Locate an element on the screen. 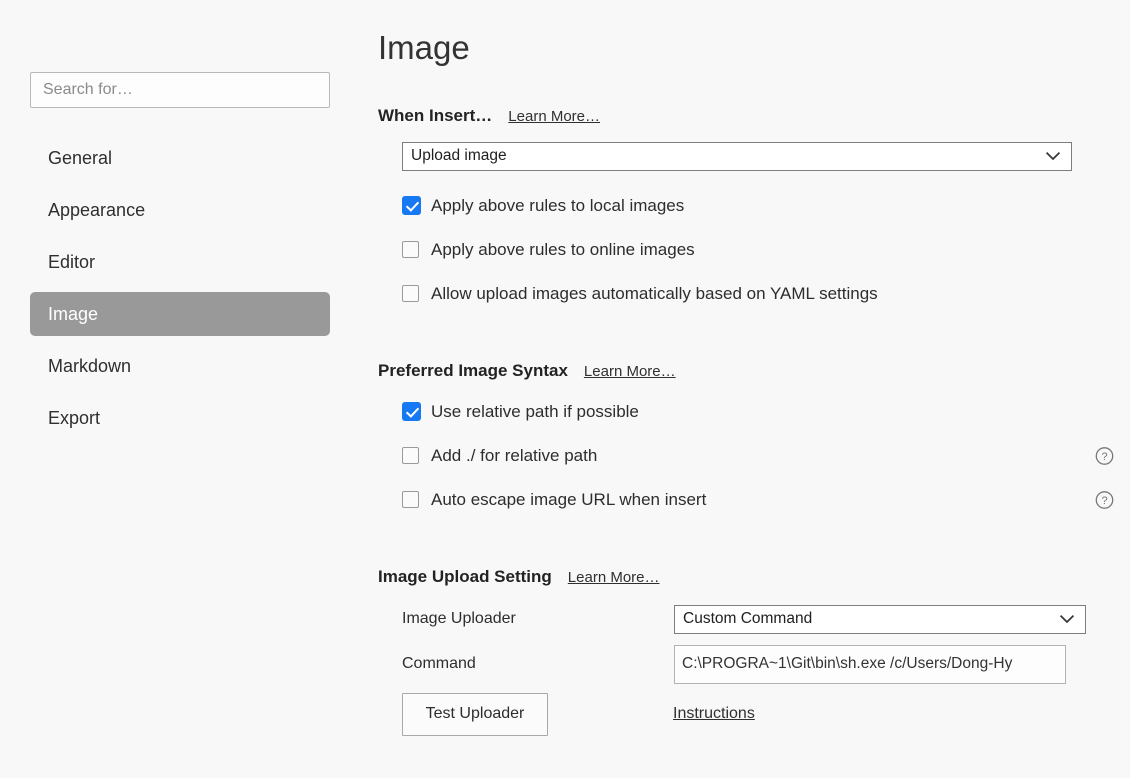 This screenshot has height=778, width=1130. image-uploader-value: Custom Command is located at coordinates (748, 619).